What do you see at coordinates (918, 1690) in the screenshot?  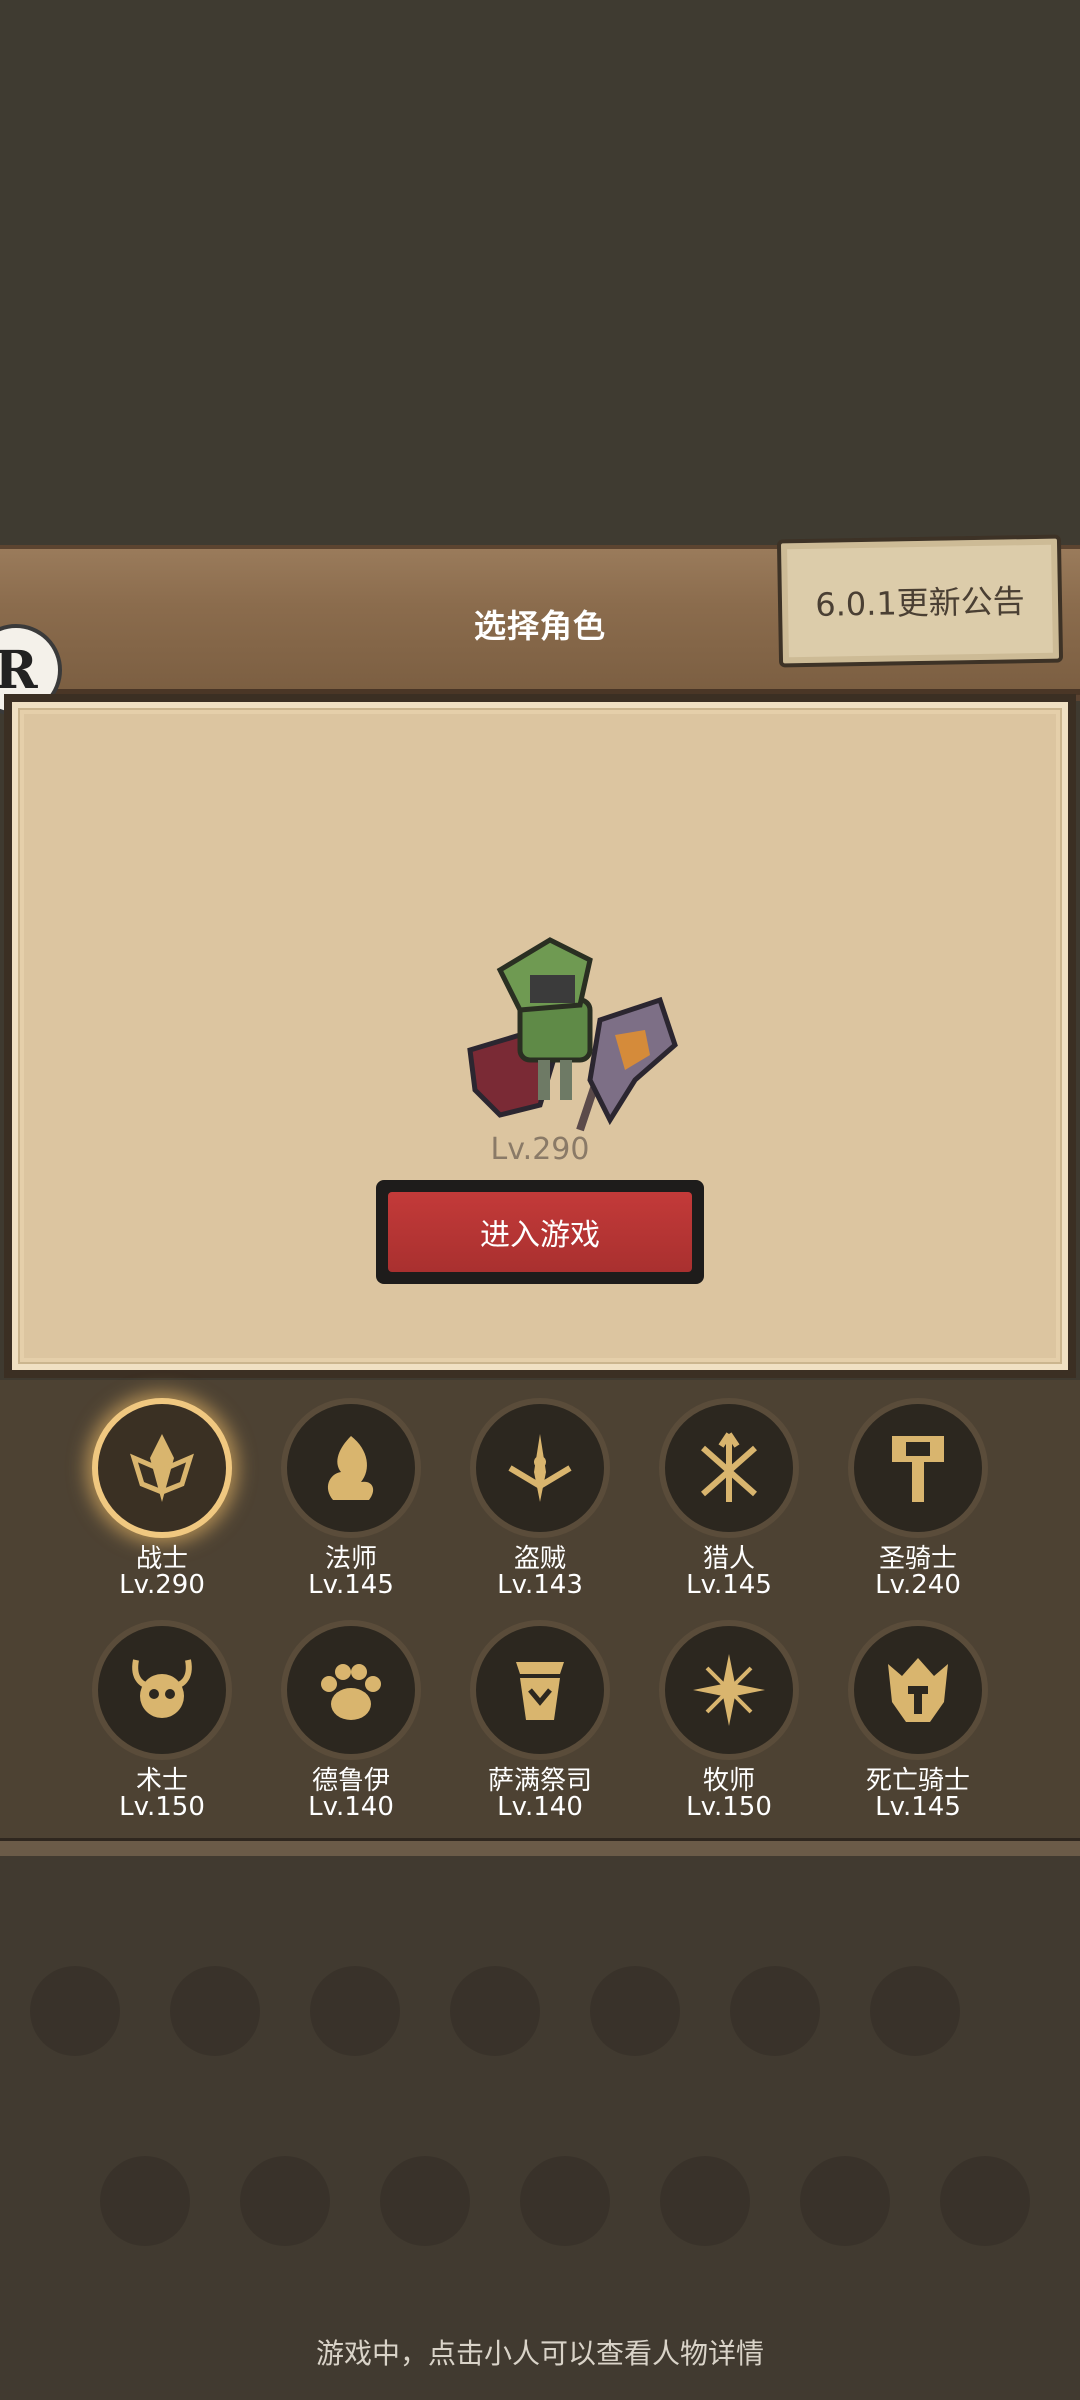 I see `death-helm-icon` at bounding box center [918, 1690].